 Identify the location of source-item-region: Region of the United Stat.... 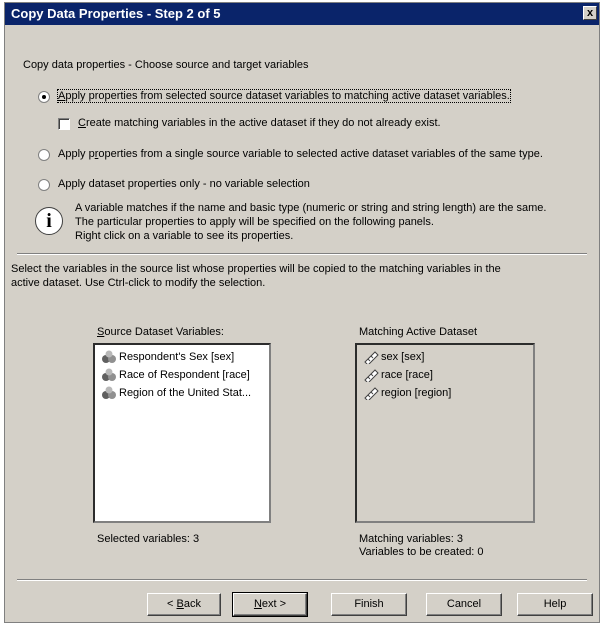
(176, 393).